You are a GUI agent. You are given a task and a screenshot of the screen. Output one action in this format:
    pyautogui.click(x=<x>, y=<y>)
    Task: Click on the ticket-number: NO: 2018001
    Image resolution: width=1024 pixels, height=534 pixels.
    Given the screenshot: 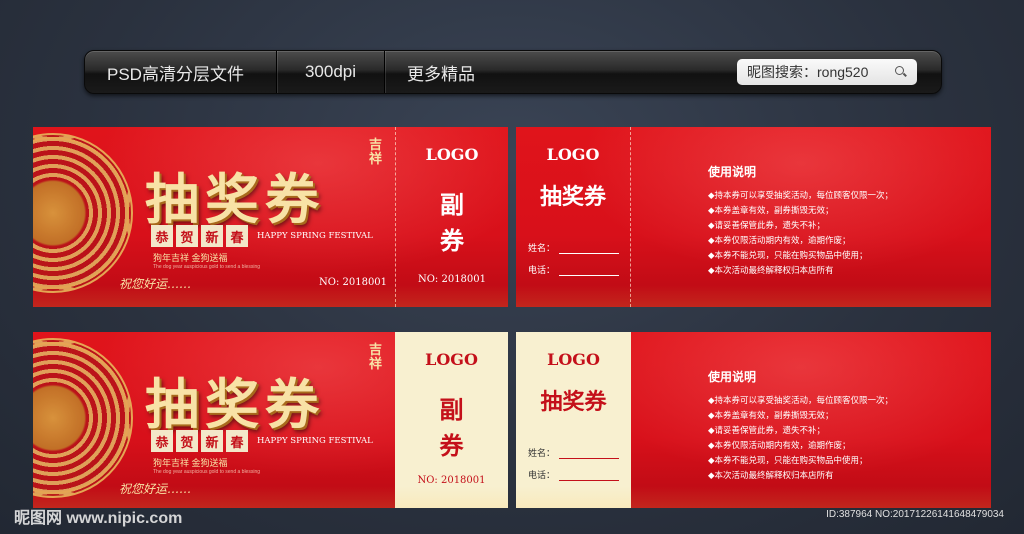 What is the action you would take?
    pyautogui.click(x=353, y=282)
    